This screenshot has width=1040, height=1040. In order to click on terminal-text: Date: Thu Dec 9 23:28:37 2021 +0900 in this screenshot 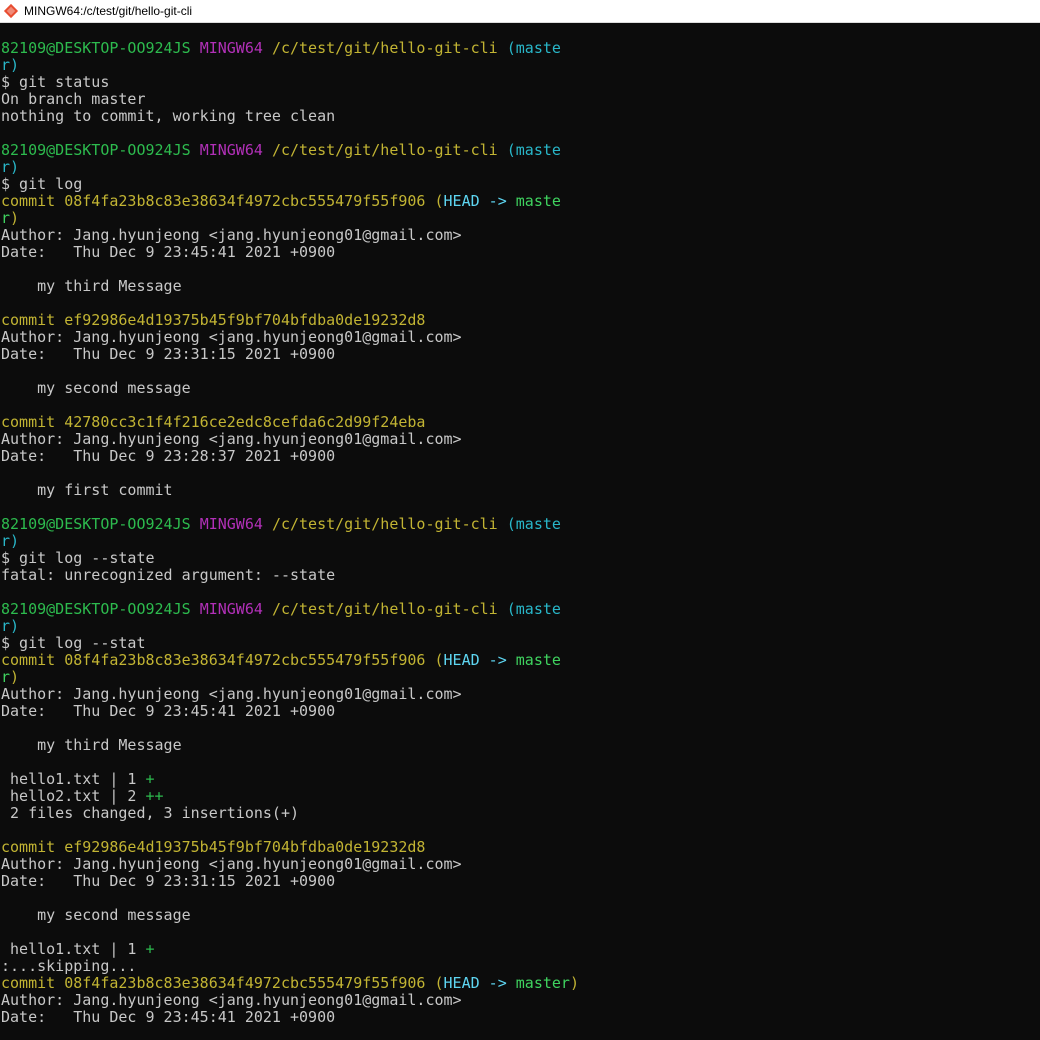, I will do `click(168, 456)`.